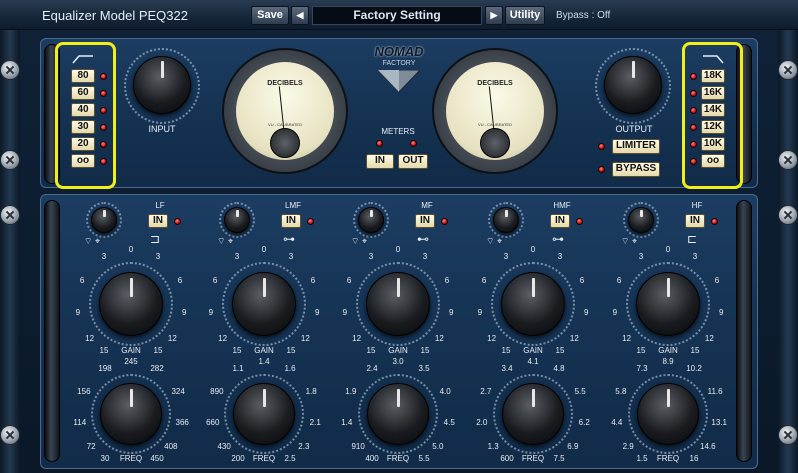 The image size is (798, 473). What do you see at coordinates (642, 368) in the screenshot?
I see `freq-tick-label: 7.3` at bounding box center [642, 368].